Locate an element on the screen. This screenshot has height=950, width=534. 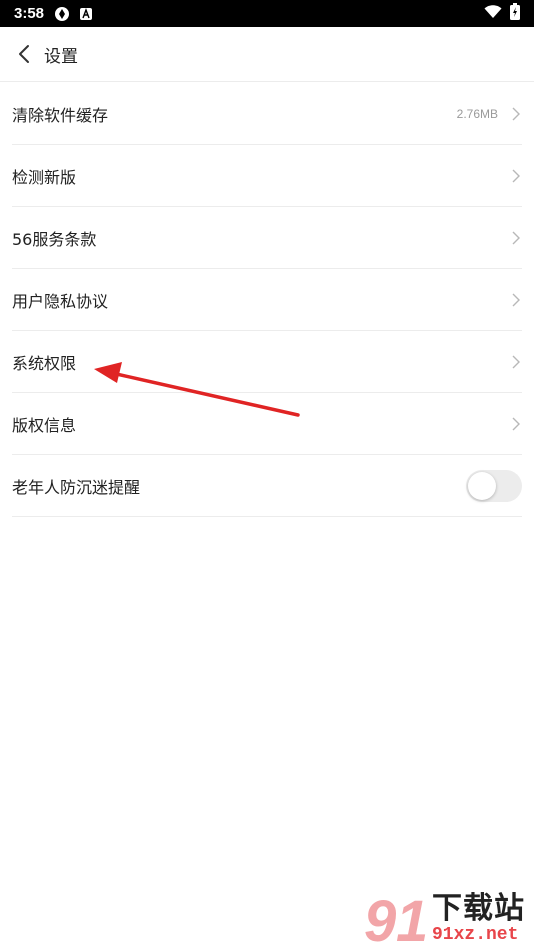
settings-row-copyright: 版权信息 is located at coordinates (267, 424).